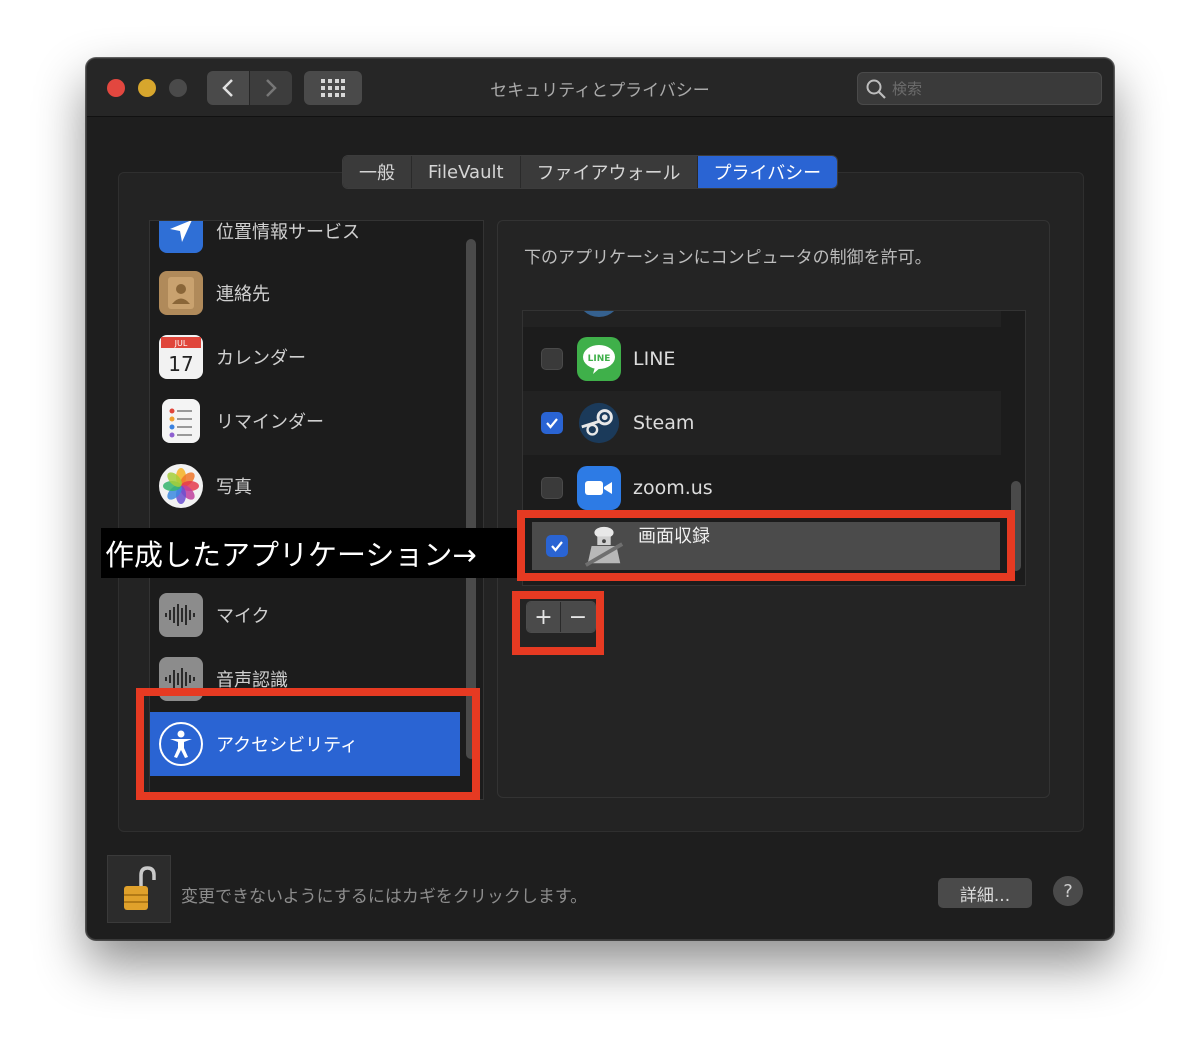 This screenshot has height=1054, width=1200. What do you see at coordinates (762, 319) in the screenshot?
I see `list-item` at bounding box center [762, 319].